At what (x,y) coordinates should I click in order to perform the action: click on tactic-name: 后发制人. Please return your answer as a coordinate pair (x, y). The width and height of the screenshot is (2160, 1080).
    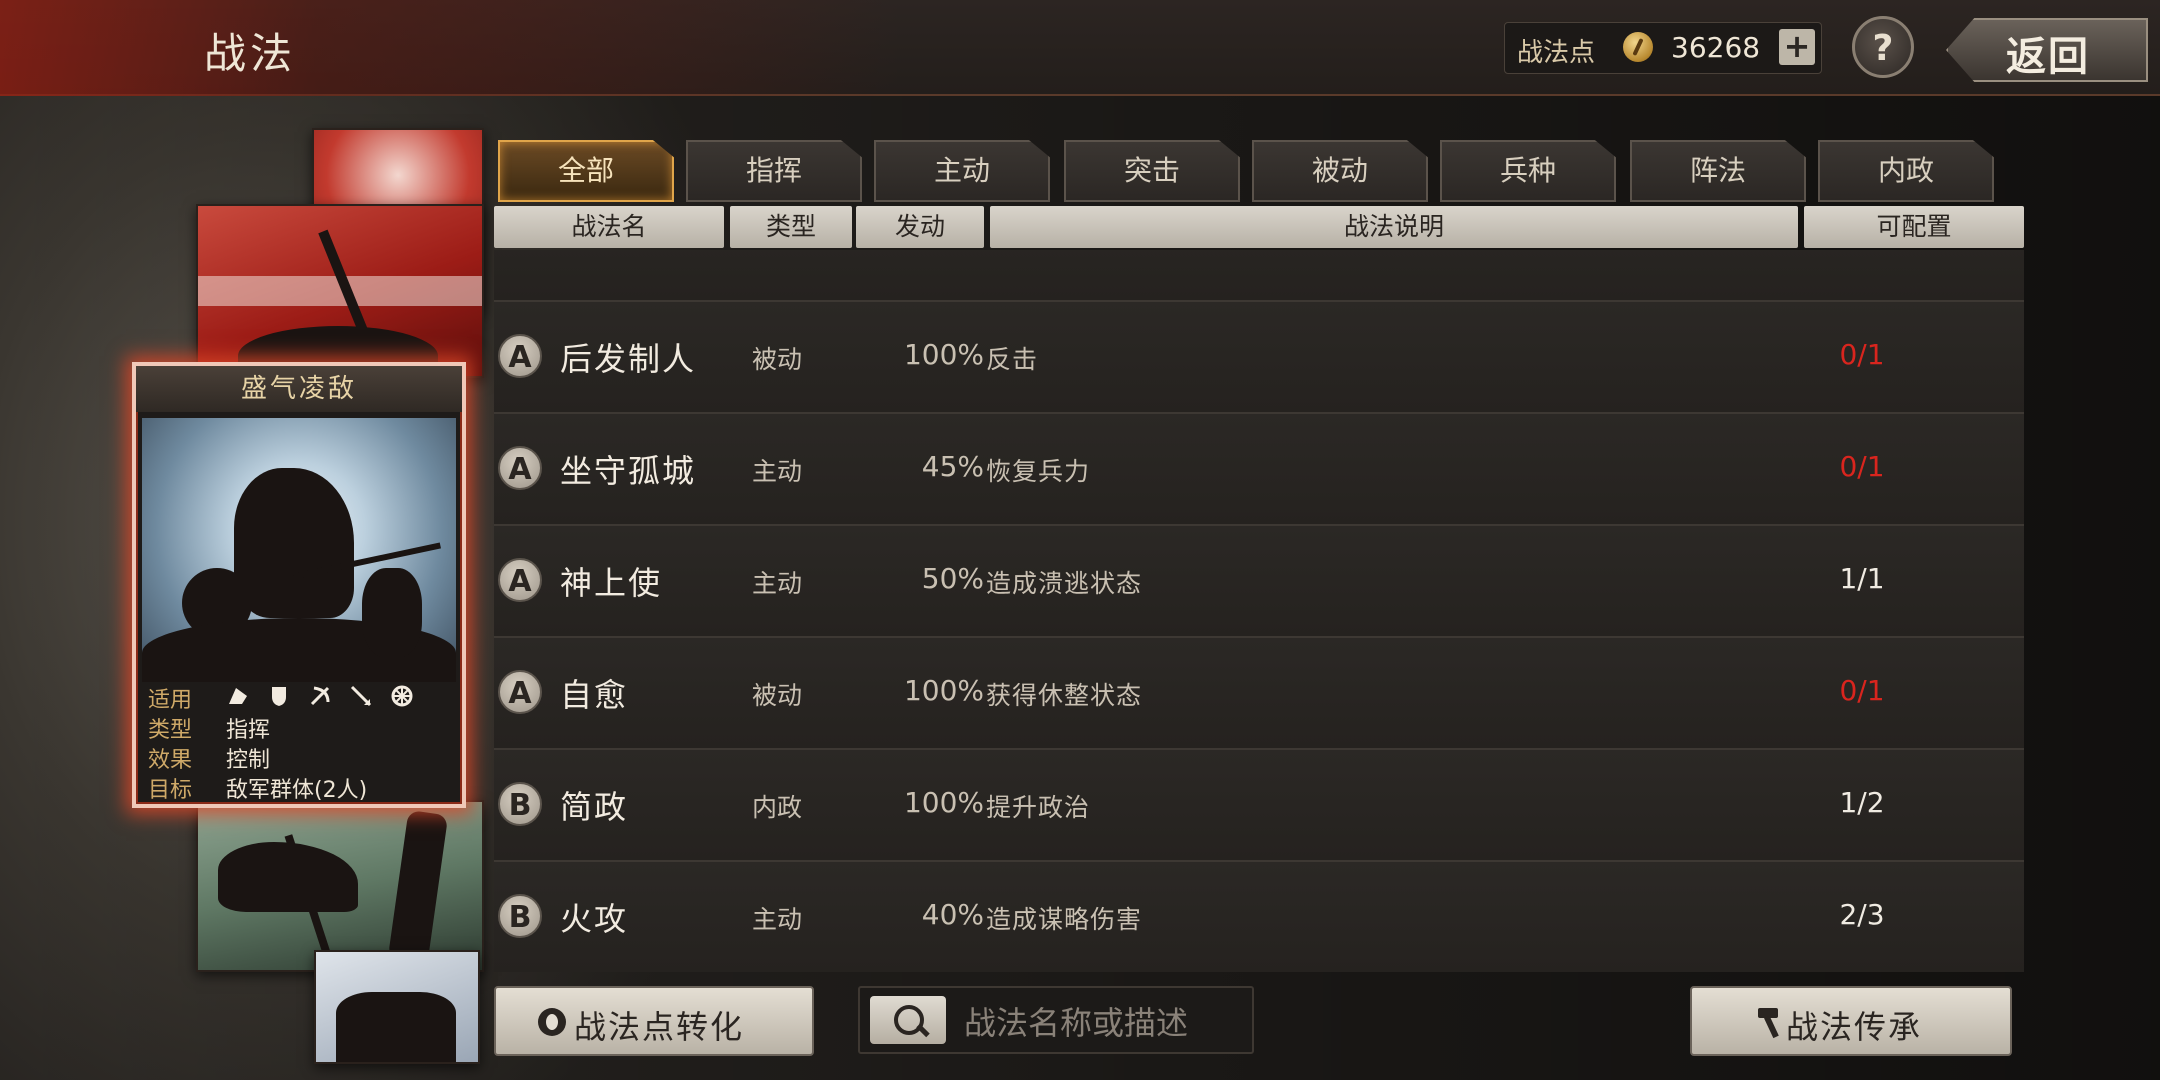
    Looking at the image, I should click on (628, 359).